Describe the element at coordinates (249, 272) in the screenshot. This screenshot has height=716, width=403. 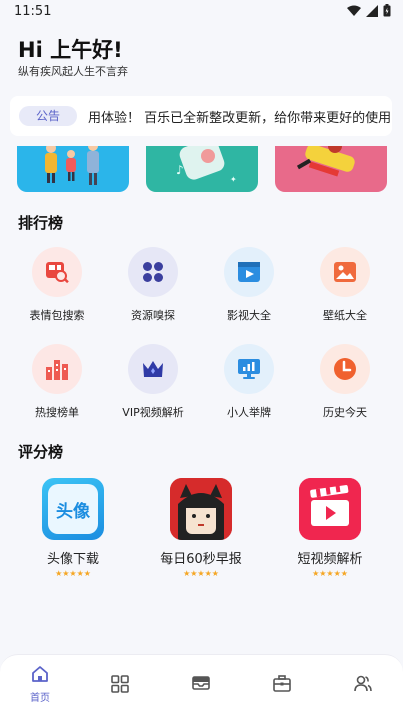
I see `video-play-icon` at that location.